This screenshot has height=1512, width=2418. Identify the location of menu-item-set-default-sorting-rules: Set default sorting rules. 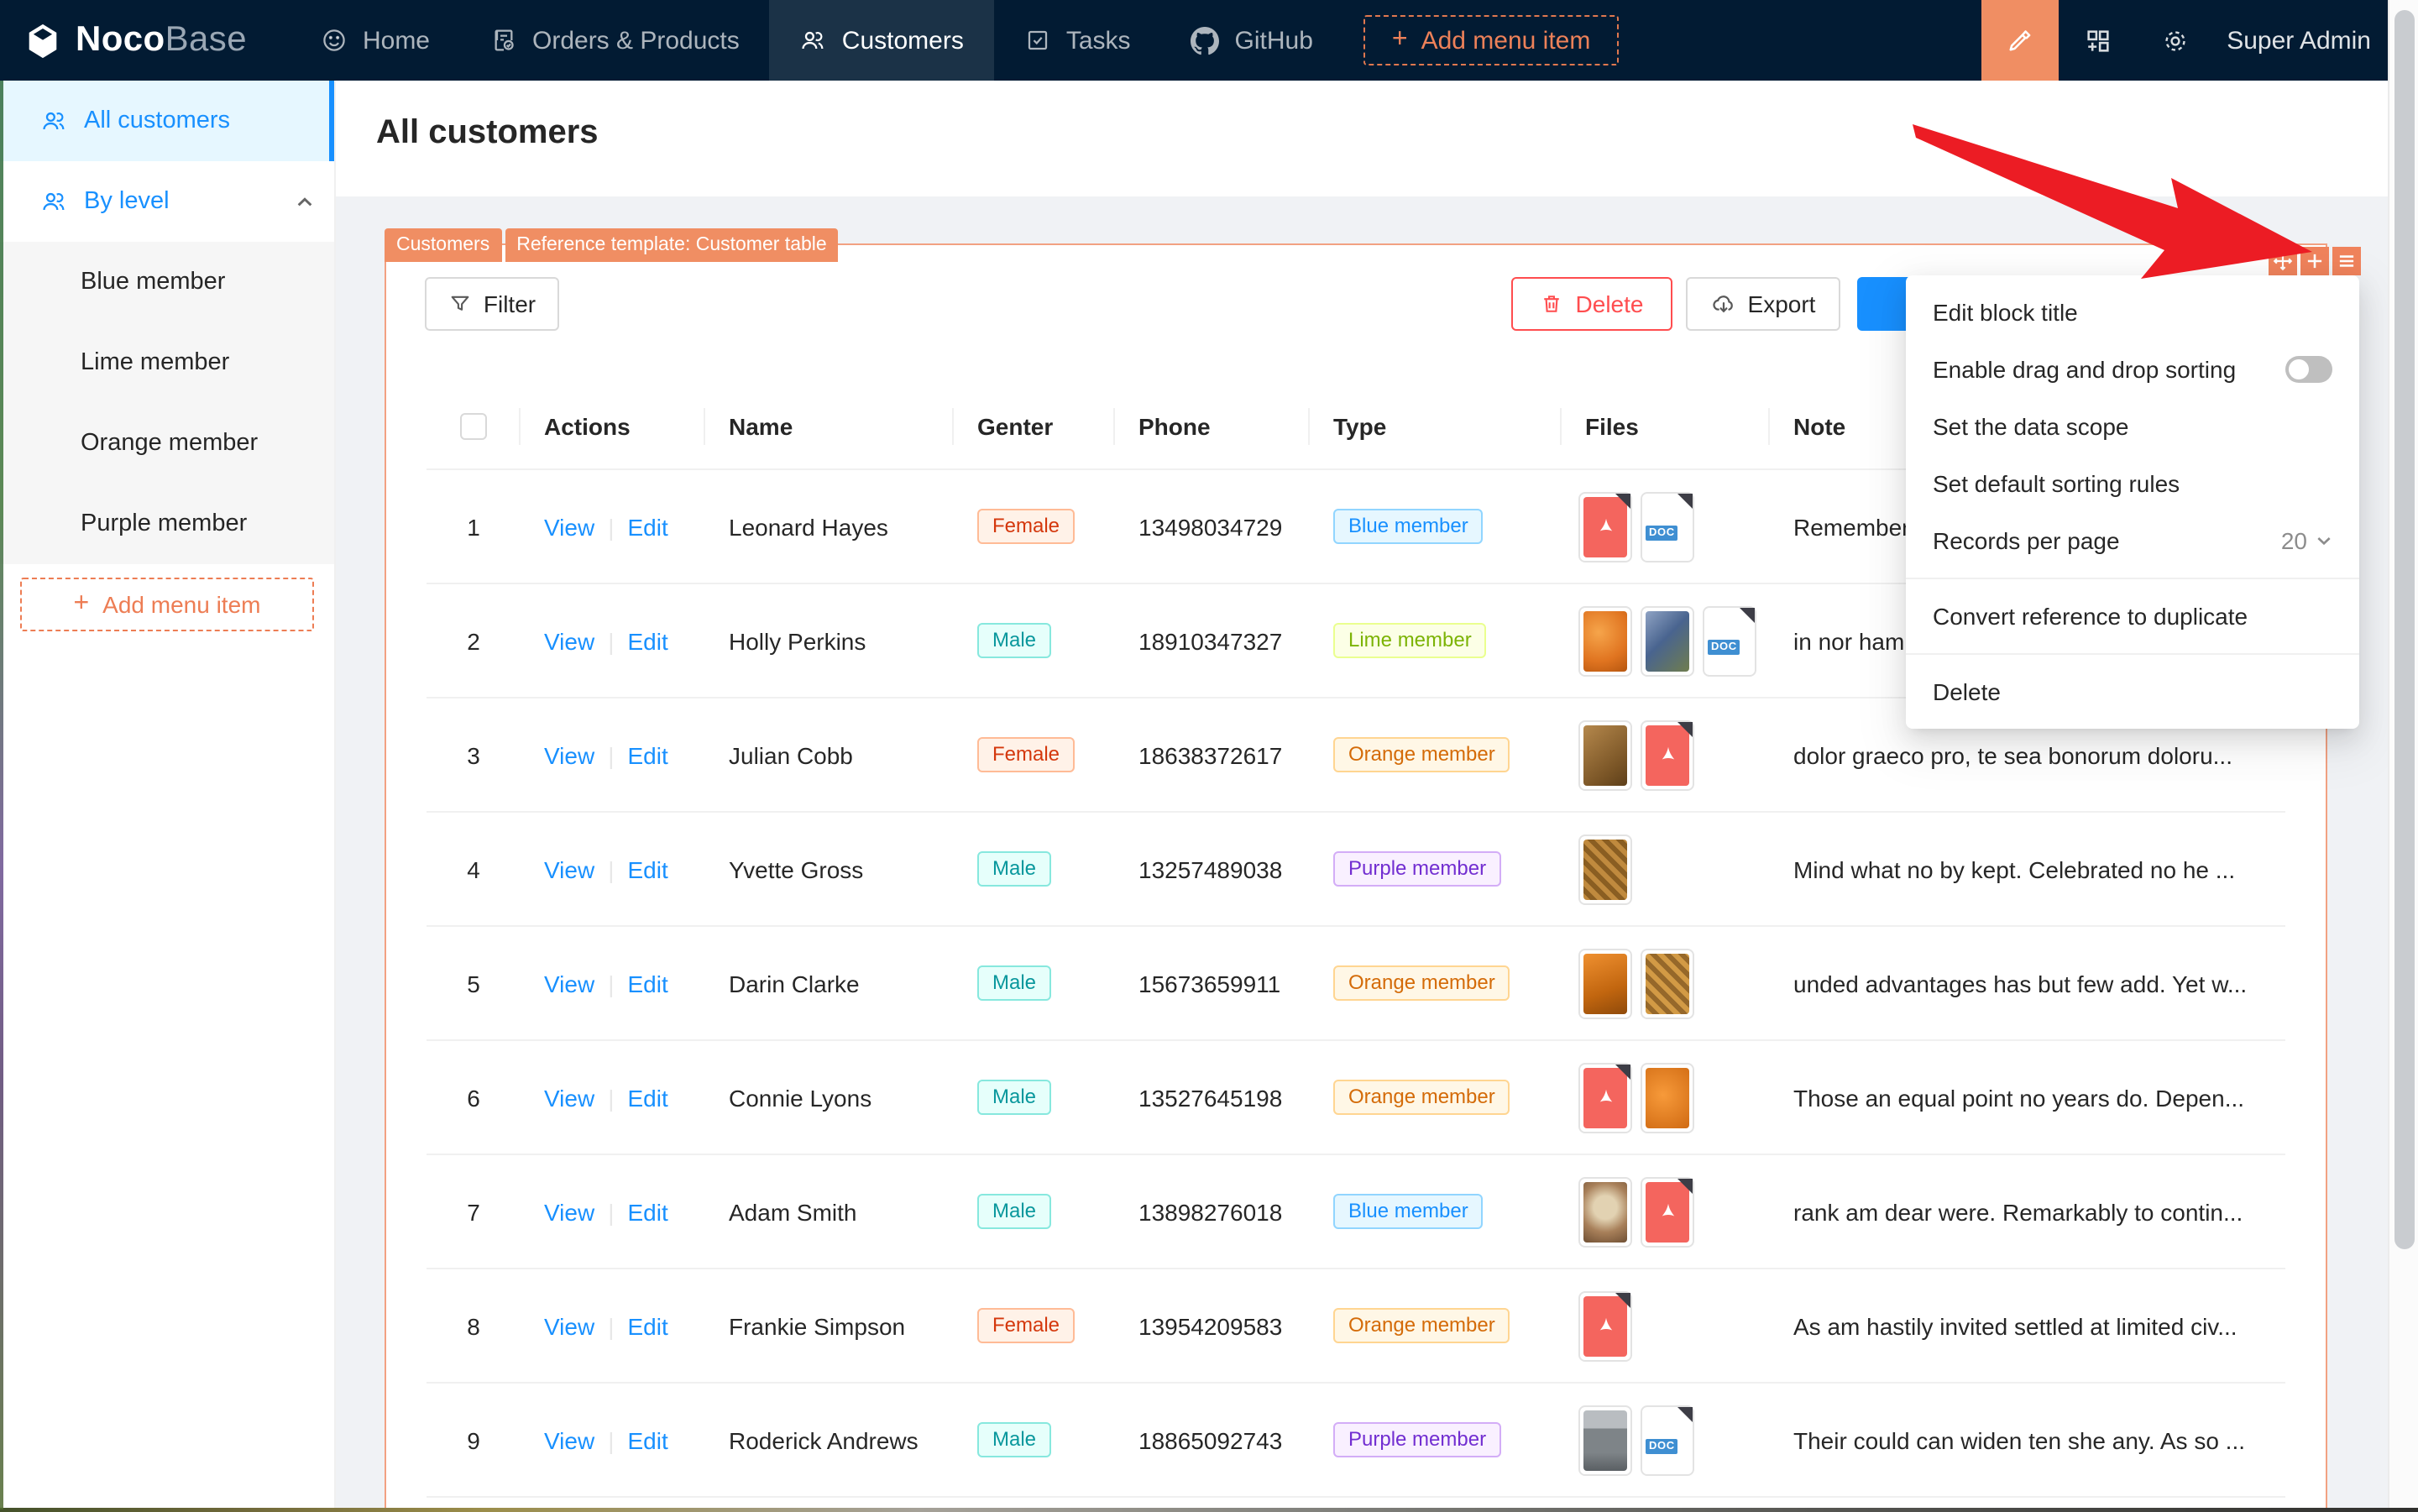
(2132, 483).